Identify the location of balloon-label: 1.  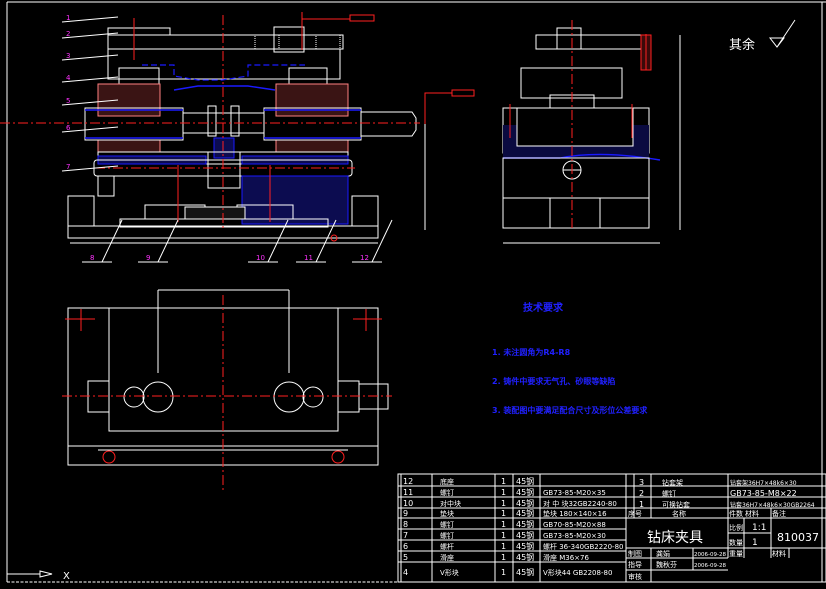
(68, 18).